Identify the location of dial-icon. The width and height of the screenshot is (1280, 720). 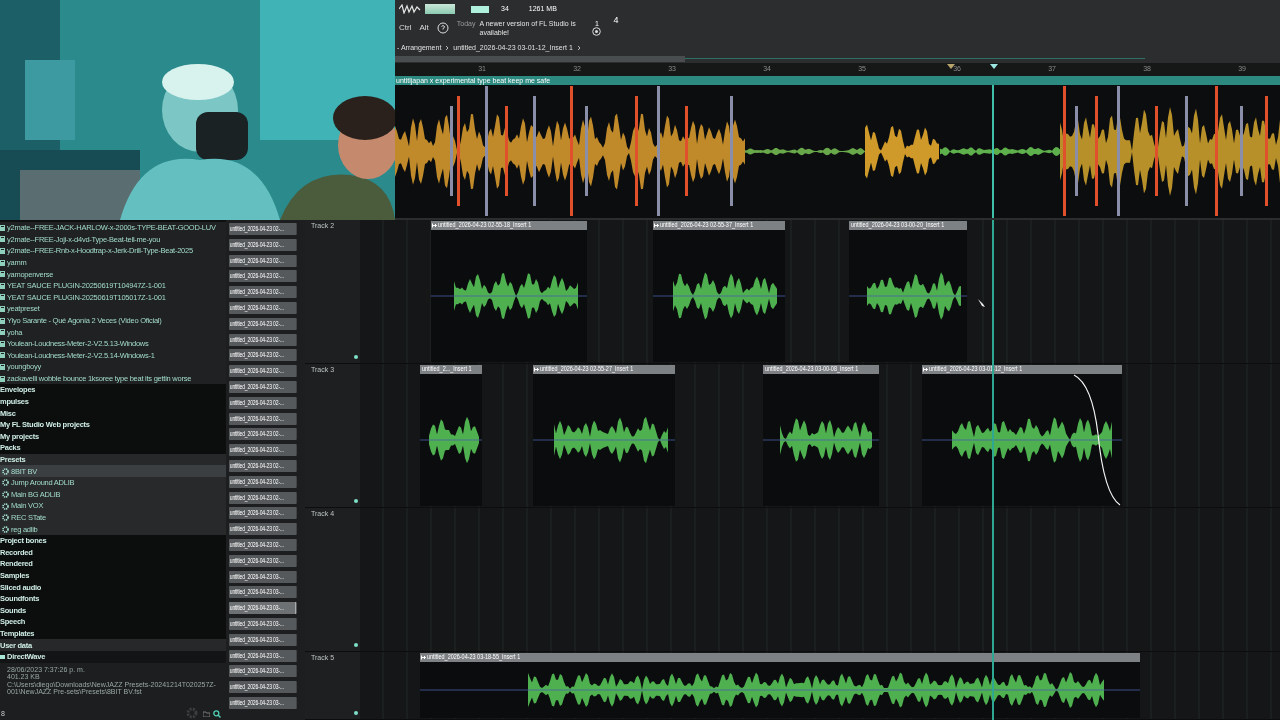
(597, 31).